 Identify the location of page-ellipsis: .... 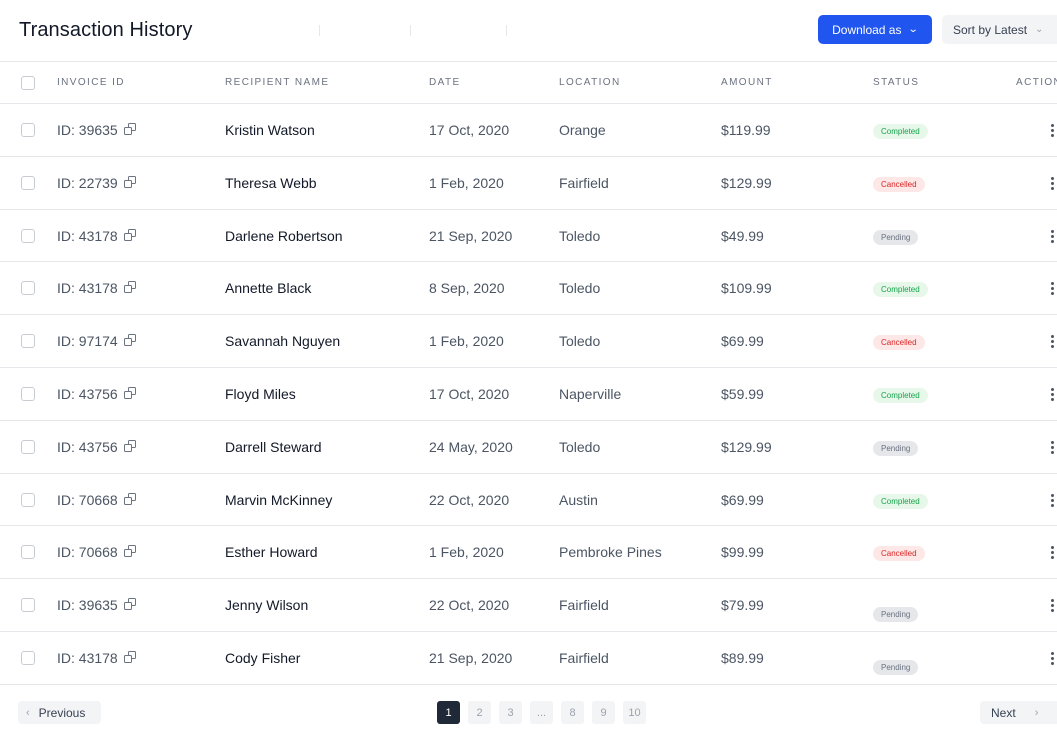
(541, 712).